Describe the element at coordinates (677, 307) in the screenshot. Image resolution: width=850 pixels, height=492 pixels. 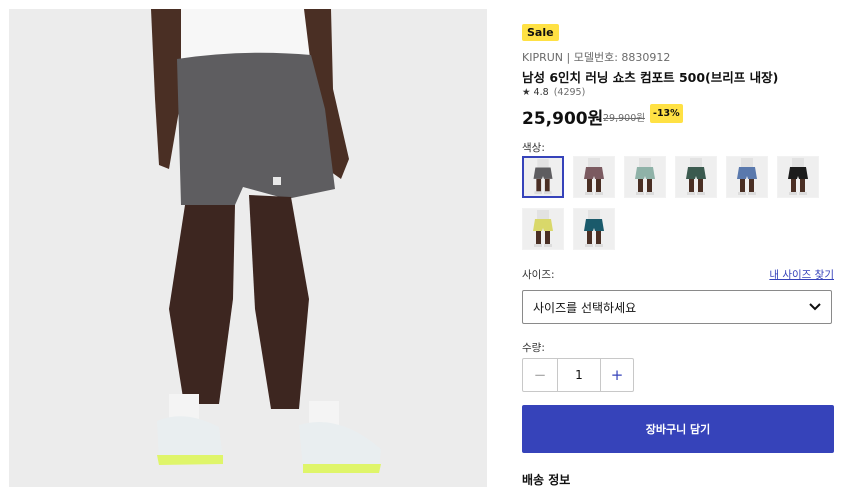
I see `size-select: 사이즈를 선택하세요` at that location.